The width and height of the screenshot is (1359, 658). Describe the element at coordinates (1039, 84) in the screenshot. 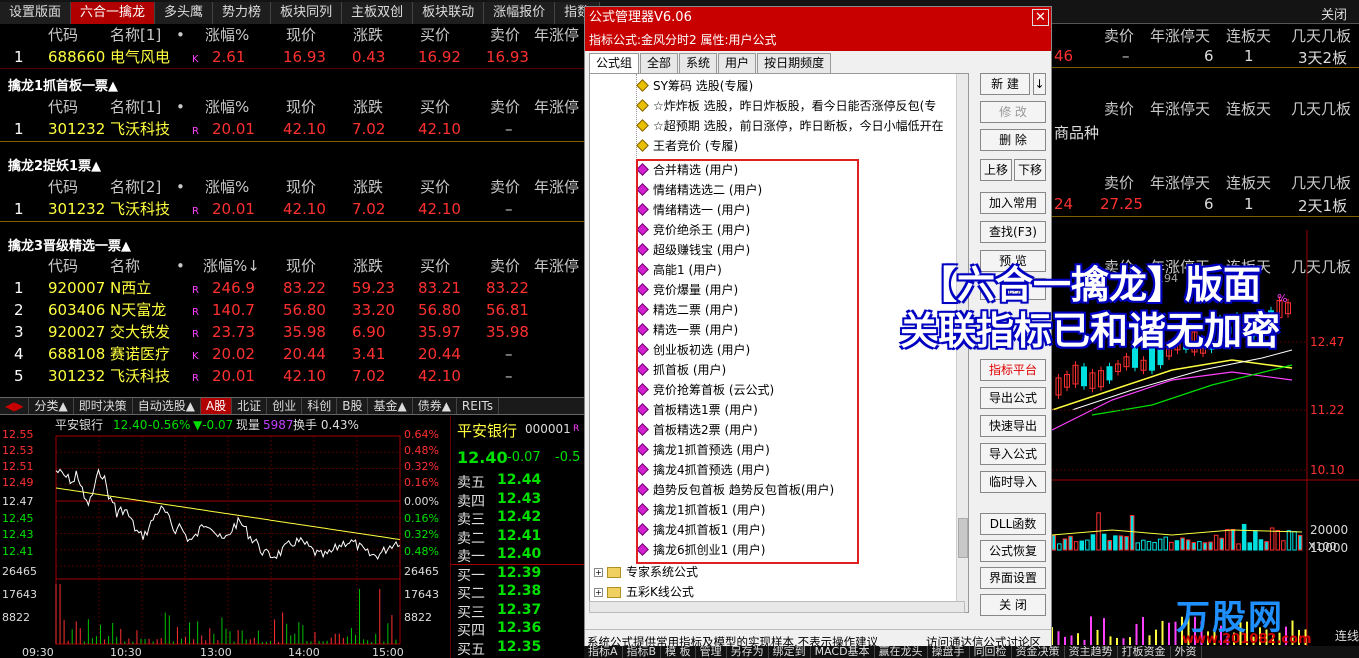

I see `new-dropdown-arrow-icon: ↓` at that location.